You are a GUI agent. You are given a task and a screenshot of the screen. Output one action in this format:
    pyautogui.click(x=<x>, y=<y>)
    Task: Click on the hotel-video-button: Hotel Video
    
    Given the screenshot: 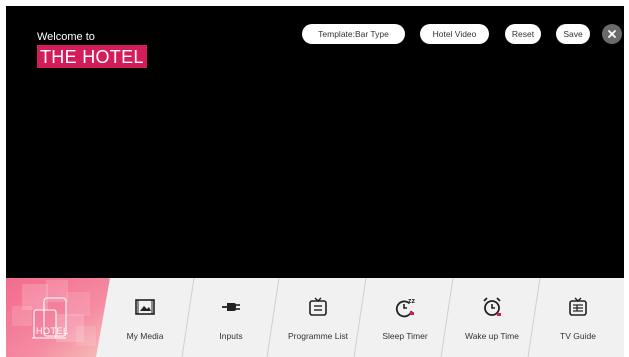 What is the action you would take?
    pyautogui.click(x=454, y=34)
    